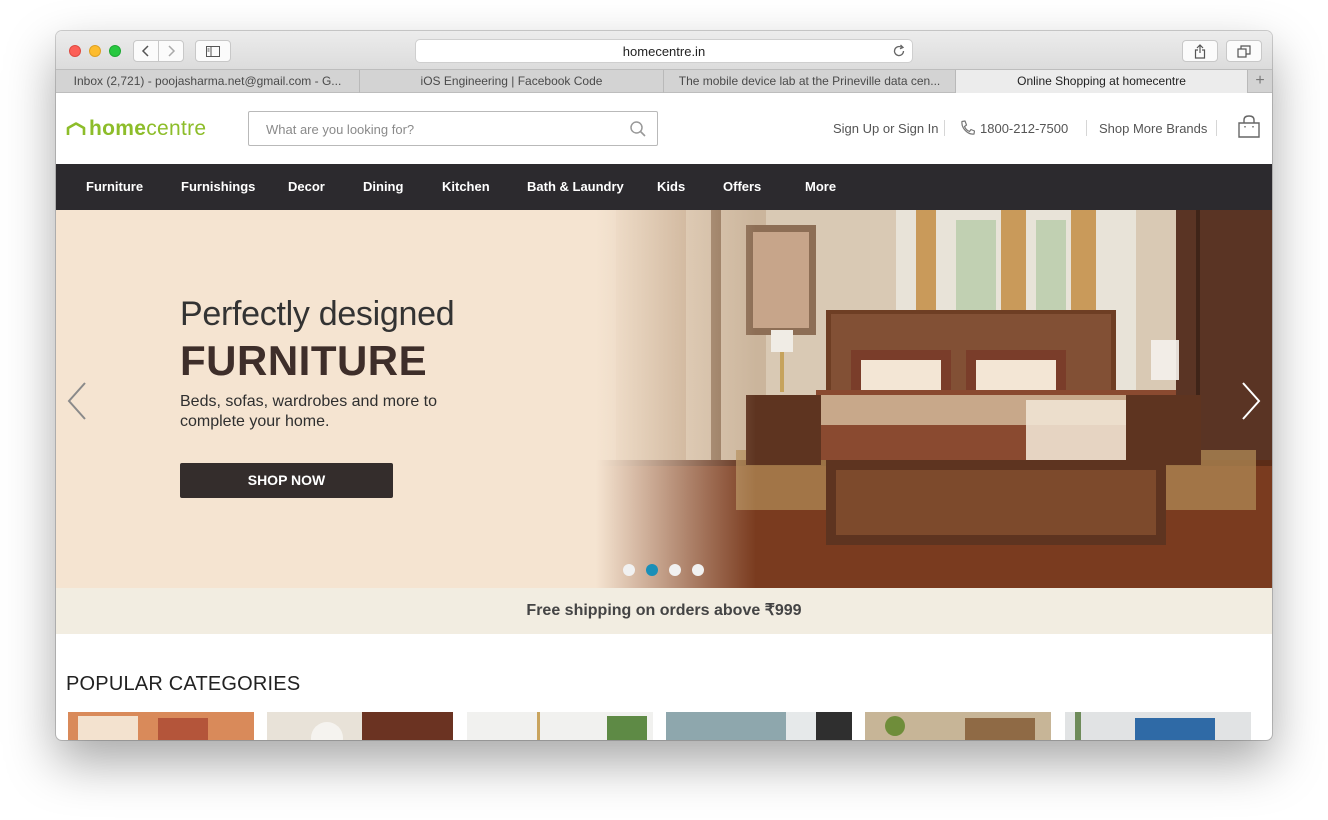 This screenshot has height=820, width=1328. Describe the element at coordinates (340, 129) in the screenshot. I see `search-placeholder: What are you looking for?` at that location.